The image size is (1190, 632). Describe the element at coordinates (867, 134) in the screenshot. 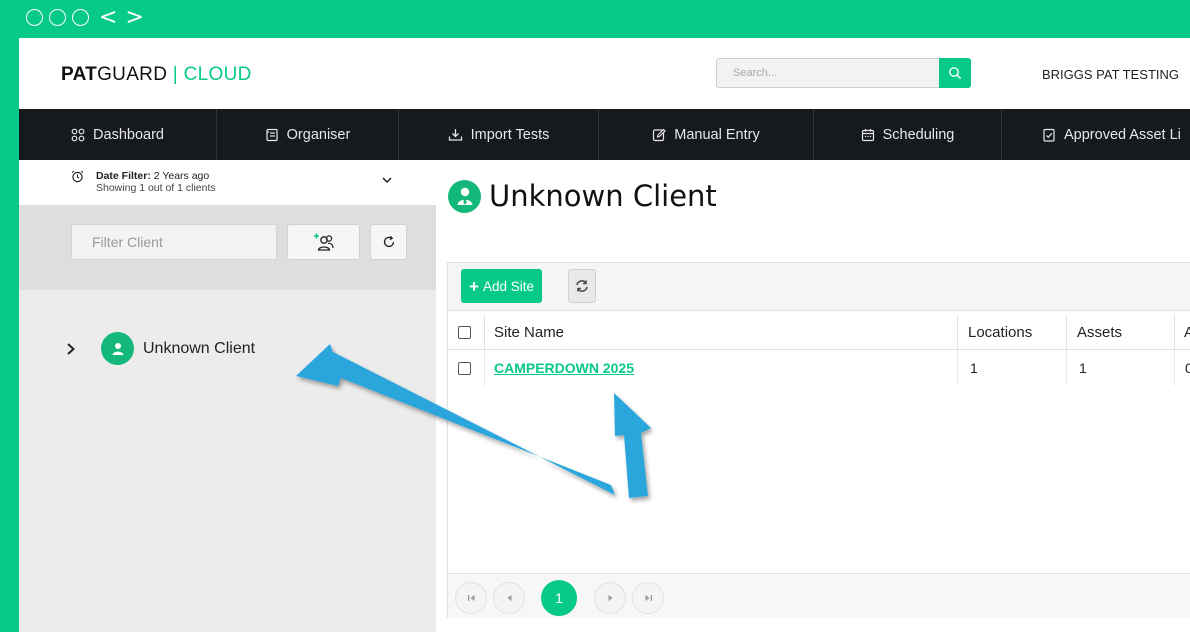

I see `calendar-icon` at that location.